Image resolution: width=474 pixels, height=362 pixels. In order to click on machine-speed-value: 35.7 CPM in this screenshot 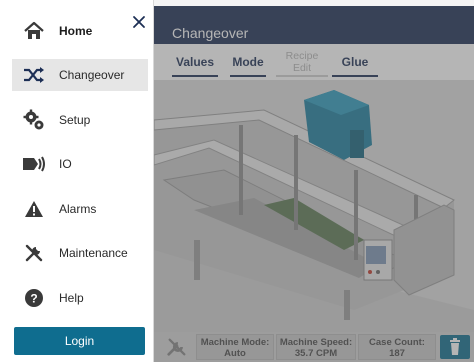, I will do `click(316, 353)`.